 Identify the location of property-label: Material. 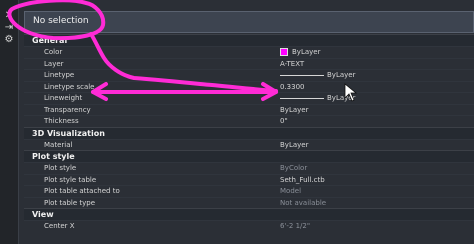
(58, 144).